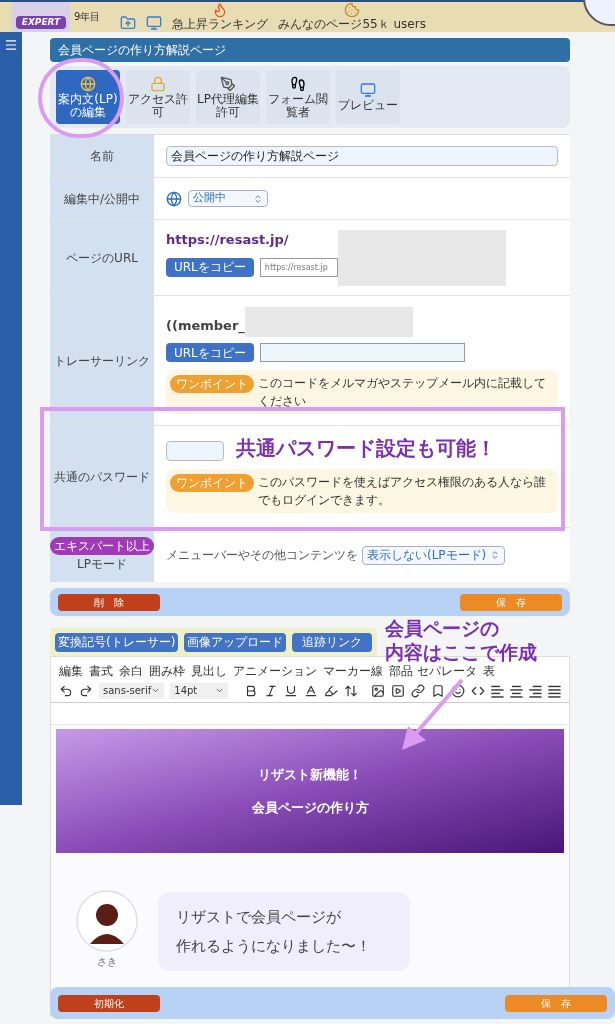  I want to click on banner-text: リザスト新機能！, so click(310, 774).